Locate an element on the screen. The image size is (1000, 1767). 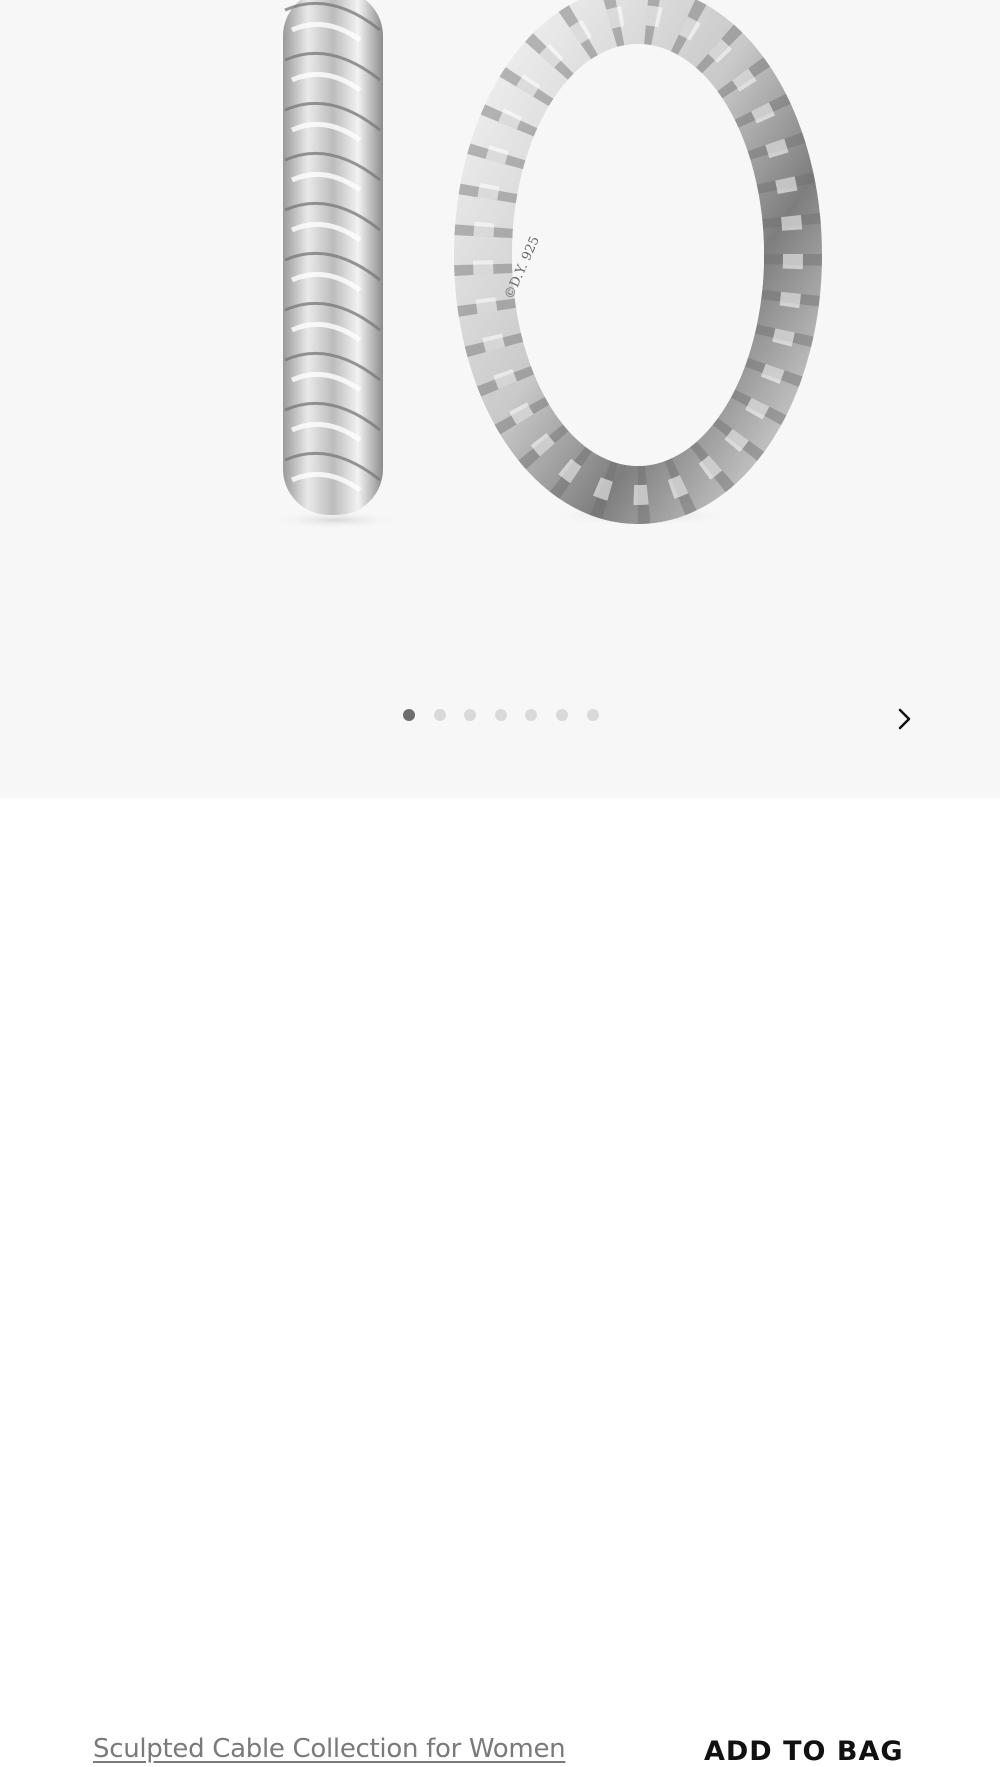
left-earring is located at coordinates (333, 257).